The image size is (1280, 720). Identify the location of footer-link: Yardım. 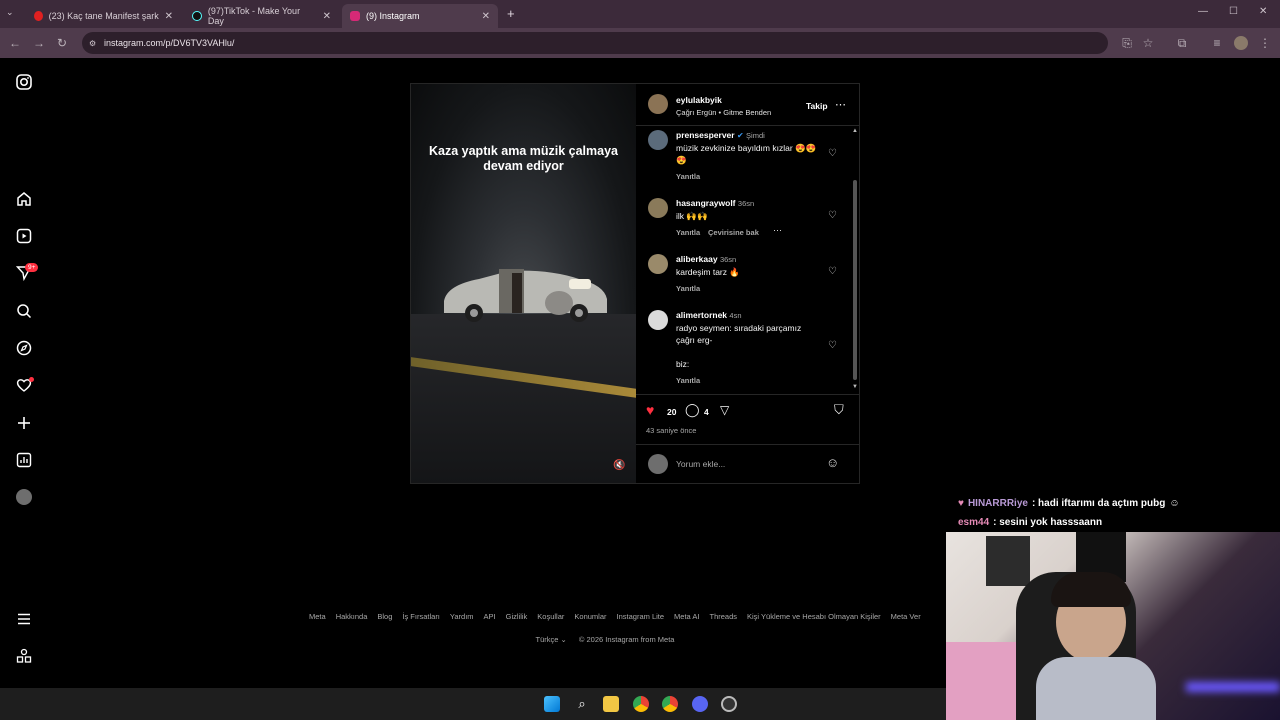
(462, 616).